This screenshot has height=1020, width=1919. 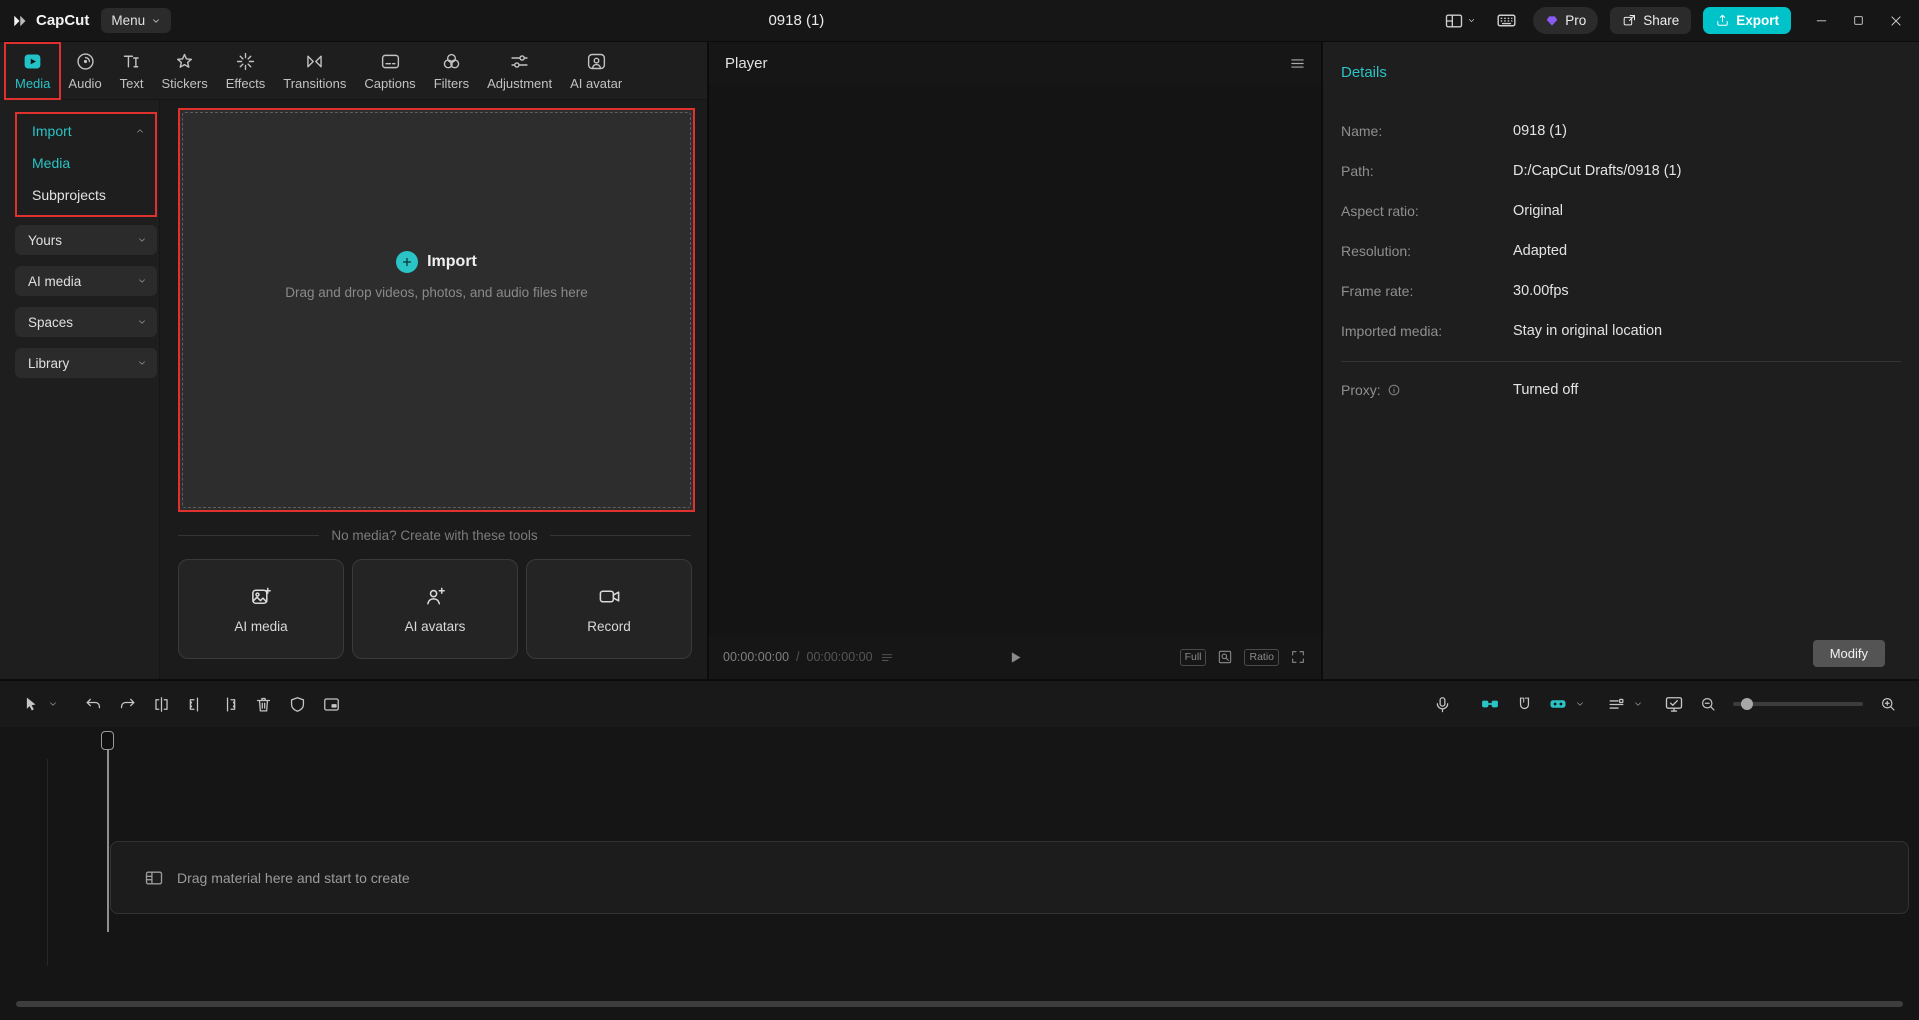 What do you see at coordinates (1708, 704) in the screenshot?
I see `zoom-out-button` at bounding box center [1708, 704].